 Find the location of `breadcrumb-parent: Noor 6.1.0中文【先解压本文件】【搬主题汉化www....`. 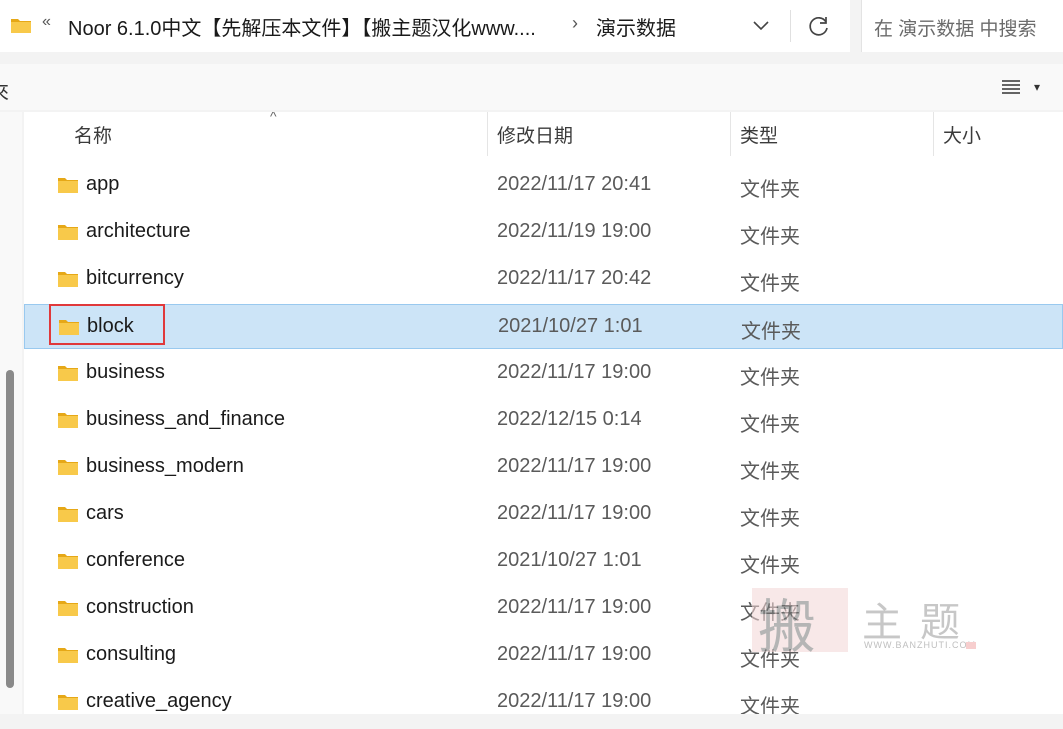

breadcrumb-parent: Noor 6.1.0中文【先解压本文件】【搬主题汉化www.... is located at coordinates (302, 26).